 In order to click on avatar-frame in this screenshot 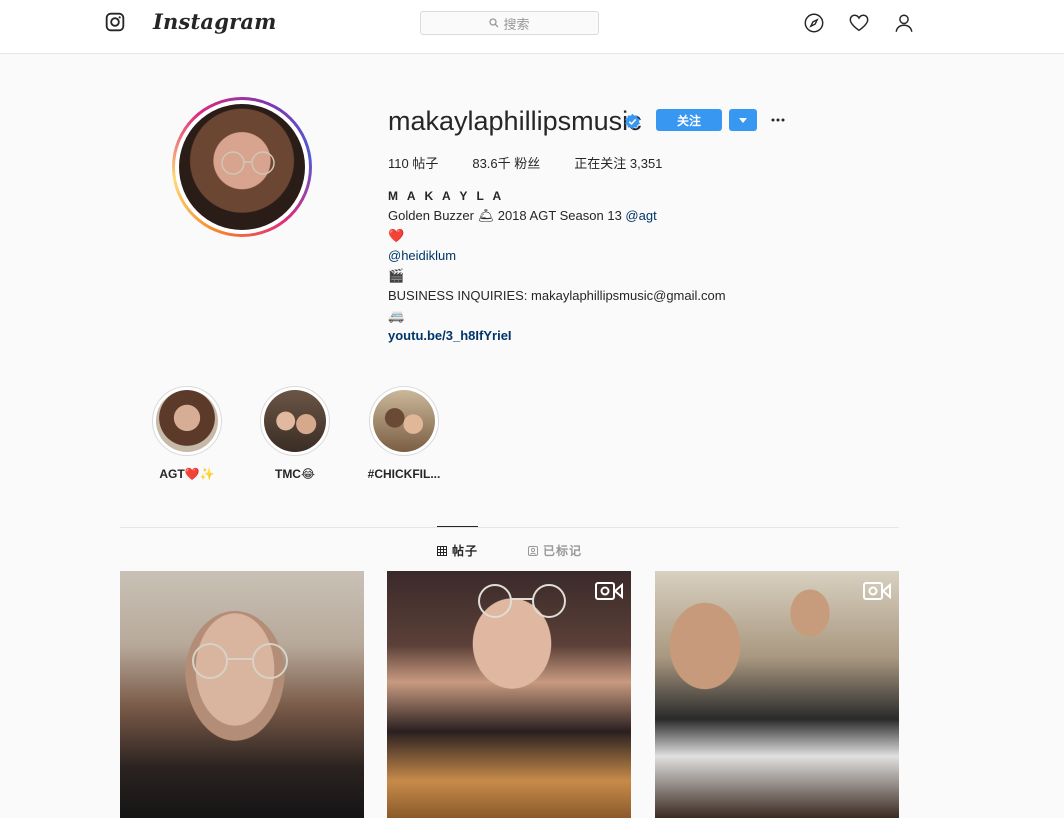, I will do `click(242, 167)`.